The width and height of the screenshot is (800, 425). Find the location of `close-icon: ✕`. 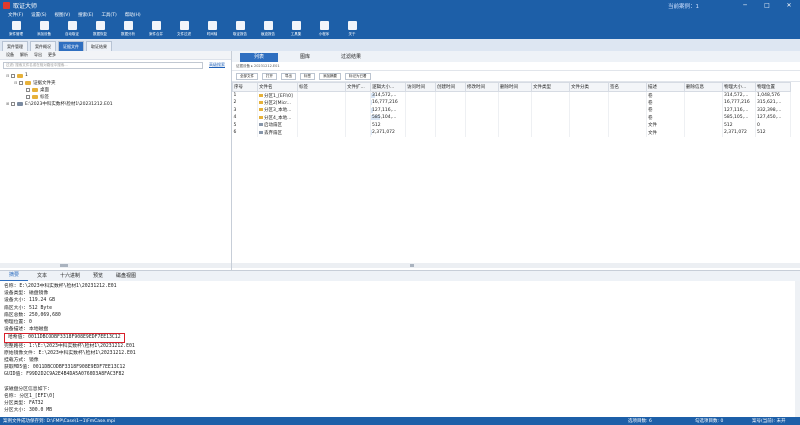

close-icon: ✕ is located at coordinates (789, 5).